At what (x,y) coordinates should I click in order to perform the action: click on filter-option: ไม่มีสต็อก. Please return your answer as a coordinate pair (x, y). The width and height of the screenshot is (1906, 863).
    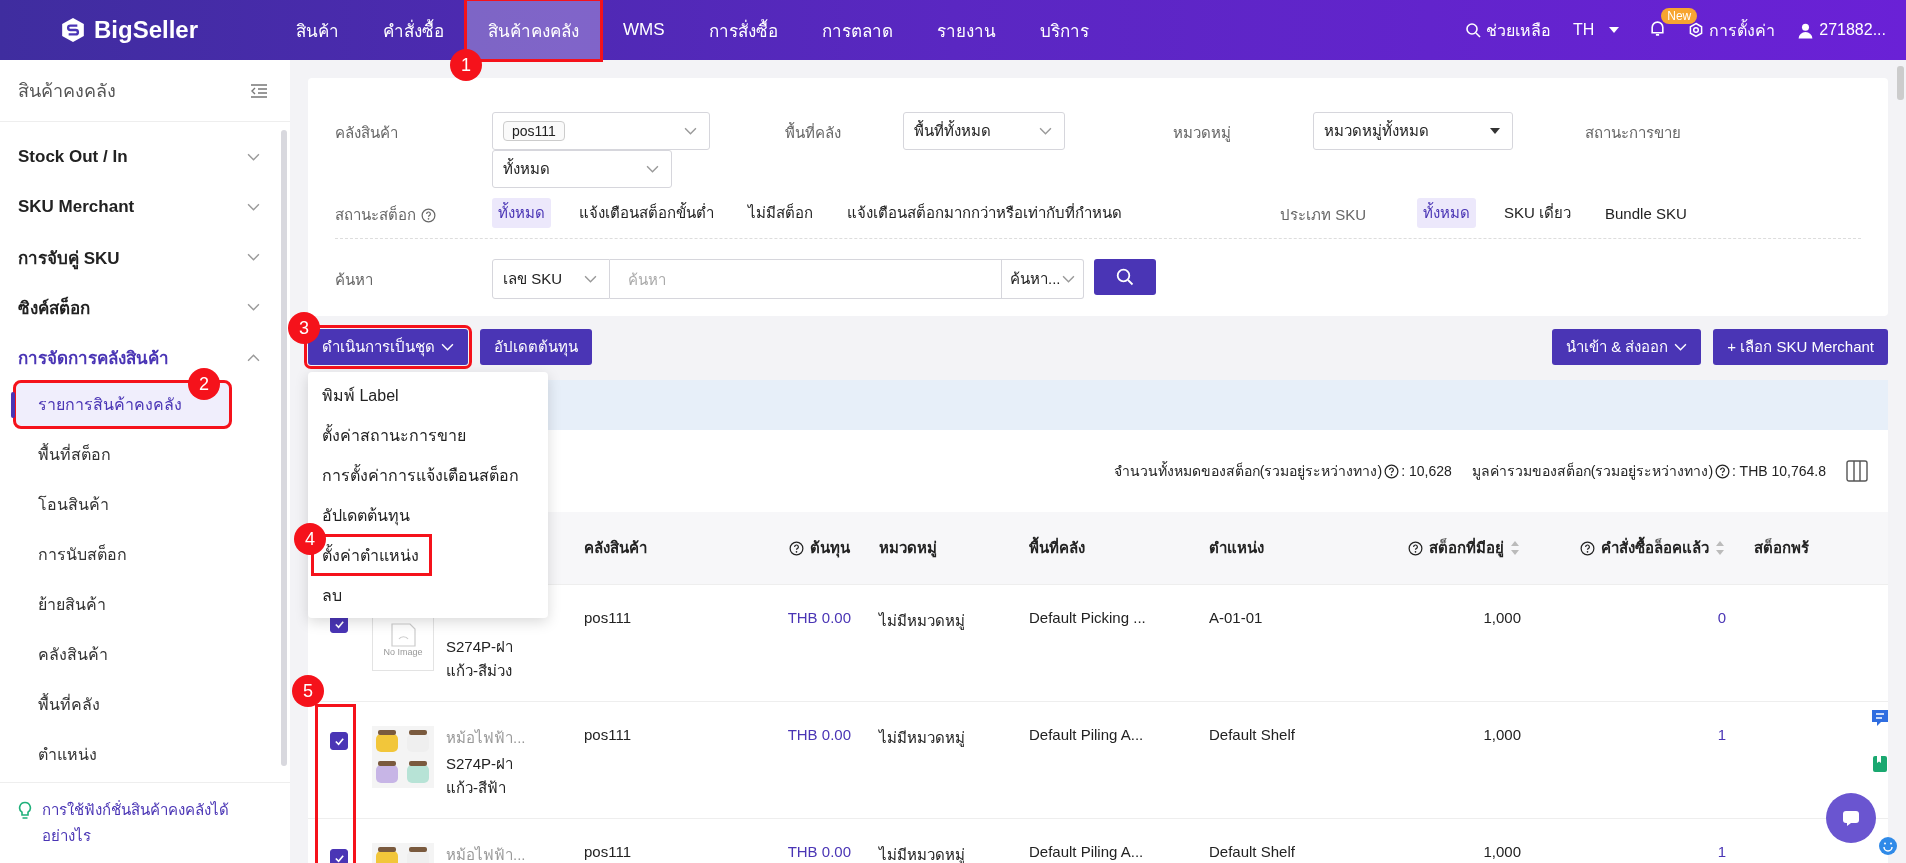
    Looking at the image, I should click on (780, 213).